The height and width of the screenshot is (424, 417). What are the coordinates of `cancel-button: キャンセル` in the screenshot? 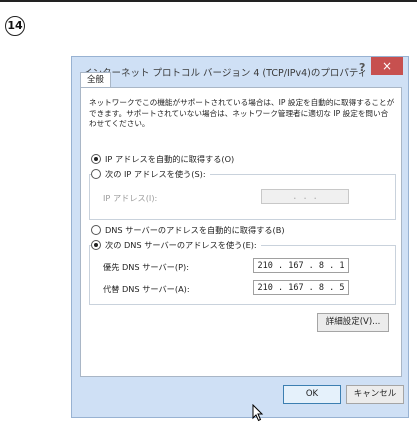 It's located at (375, 394).